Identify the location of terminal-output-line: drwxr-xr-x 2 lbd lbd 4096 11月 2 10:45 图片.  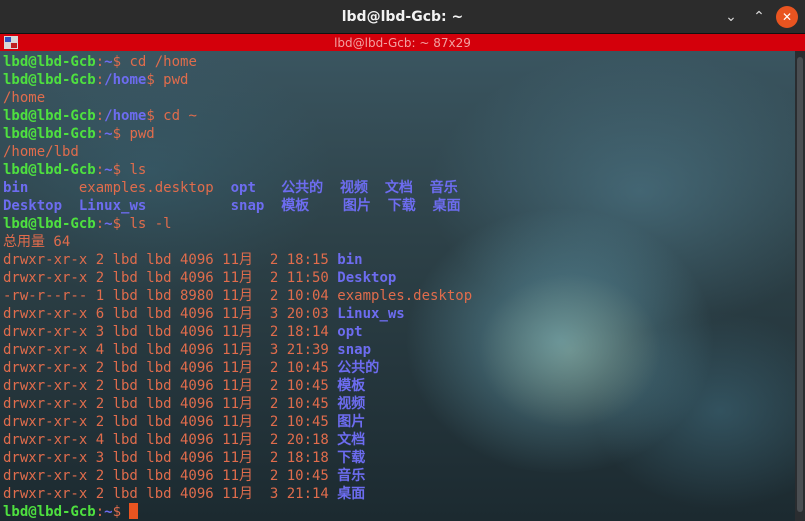
(237, 422).